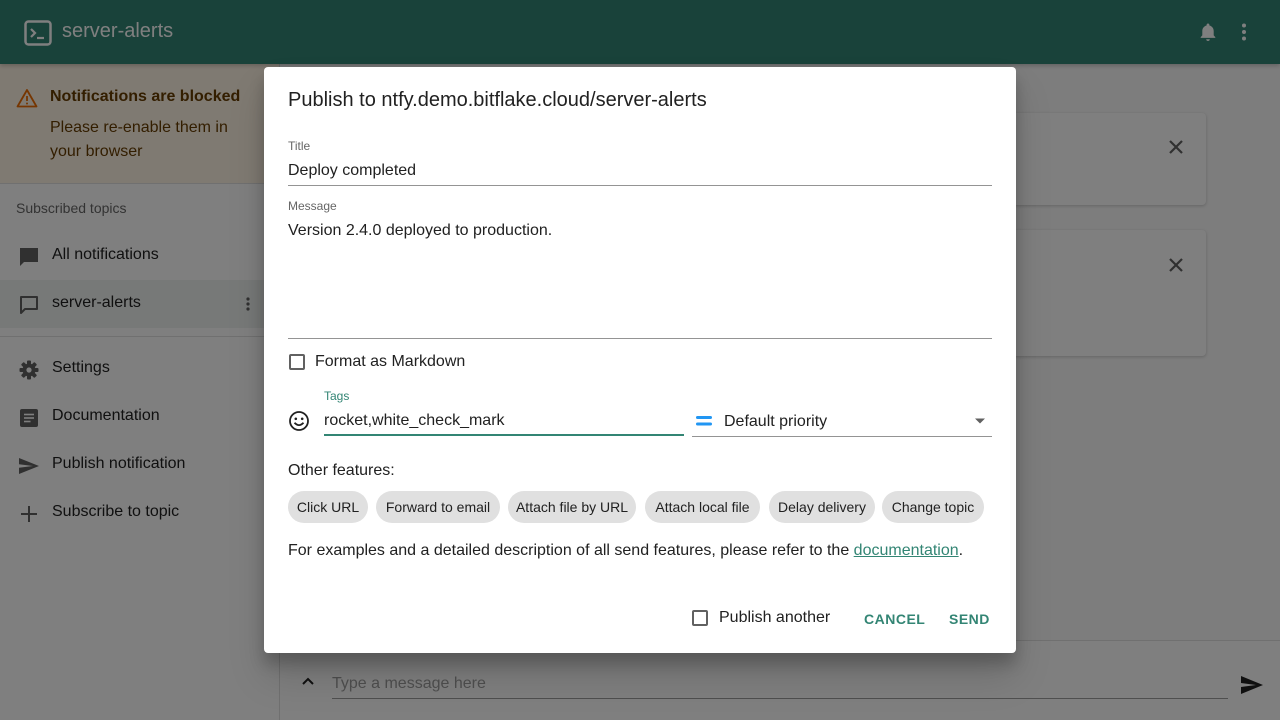  I want to click on message-field-label: Message, so click(312, 206).